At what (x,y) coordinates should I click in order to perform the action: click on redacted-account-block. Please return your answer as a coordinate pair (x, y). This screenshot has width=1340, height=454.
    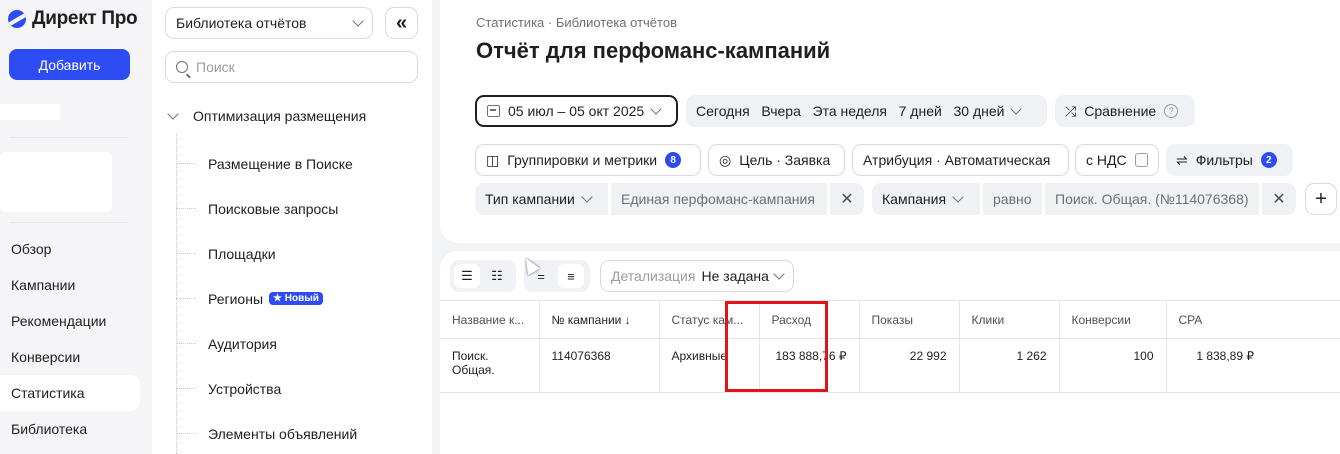
    Looking at the image, I should click on (56, 182).